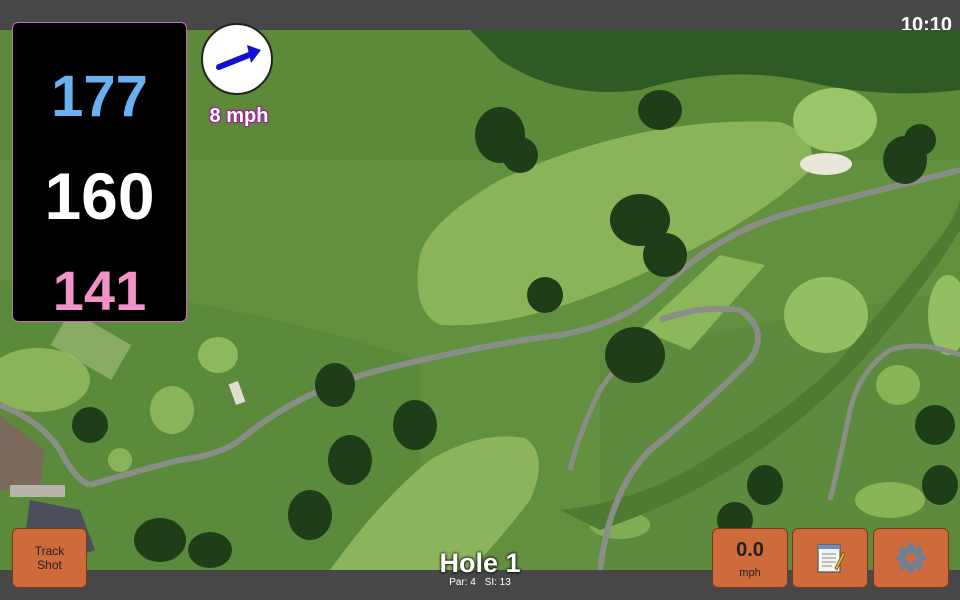 This screenshot has width=960, height=600. I want to click on hole-par: Par: 4, so click(462, 582).